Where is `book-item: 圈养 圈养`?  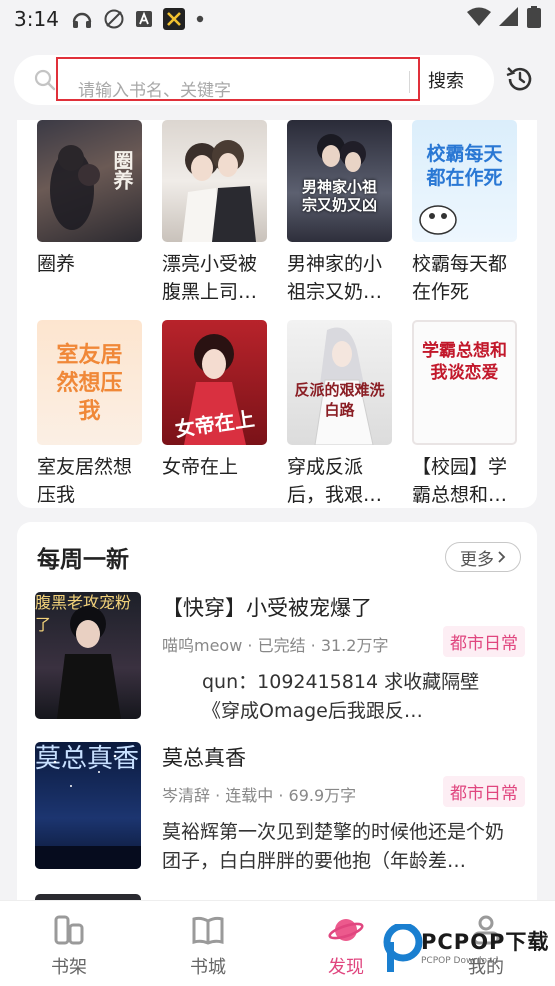 book-item: 圈养 圈养 is located at coordinates (89, 213).